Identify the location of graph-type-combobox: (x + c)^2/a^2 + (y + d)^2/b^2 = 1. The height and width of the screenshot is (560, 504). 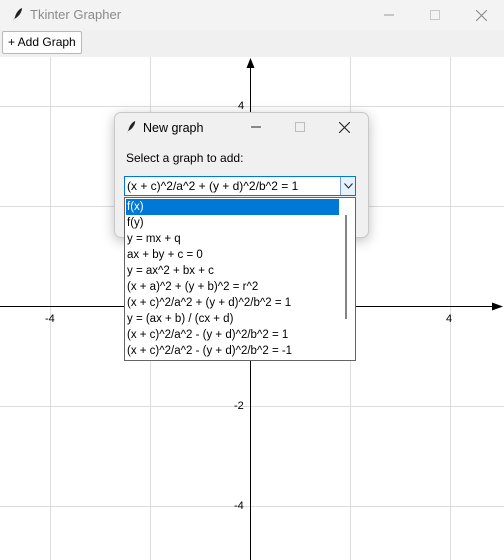
(240, 186).